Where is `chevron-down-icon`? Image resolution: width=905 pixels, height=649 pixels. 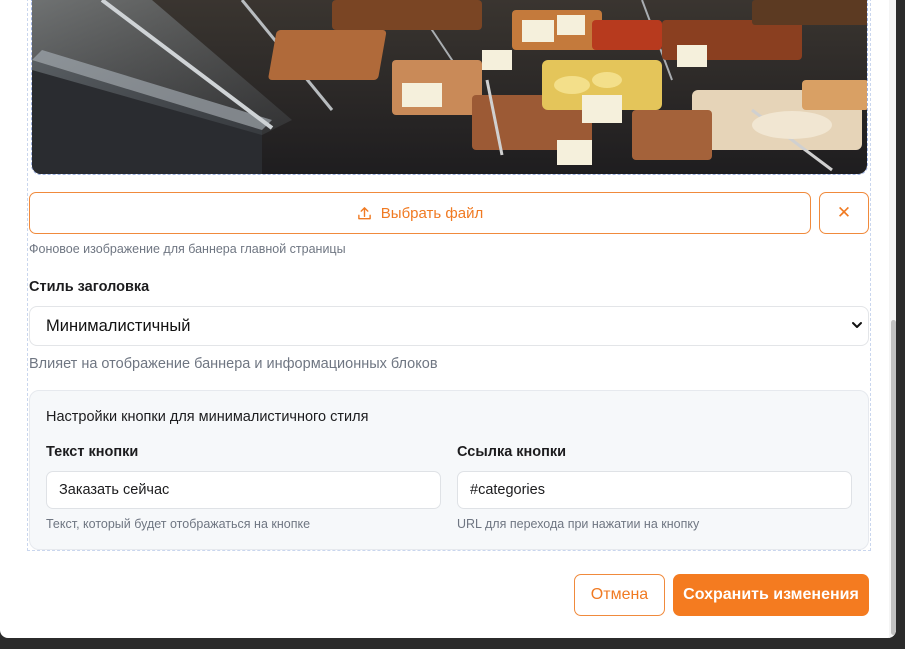 chevron-down-icon is located at coordinates (857, 325).